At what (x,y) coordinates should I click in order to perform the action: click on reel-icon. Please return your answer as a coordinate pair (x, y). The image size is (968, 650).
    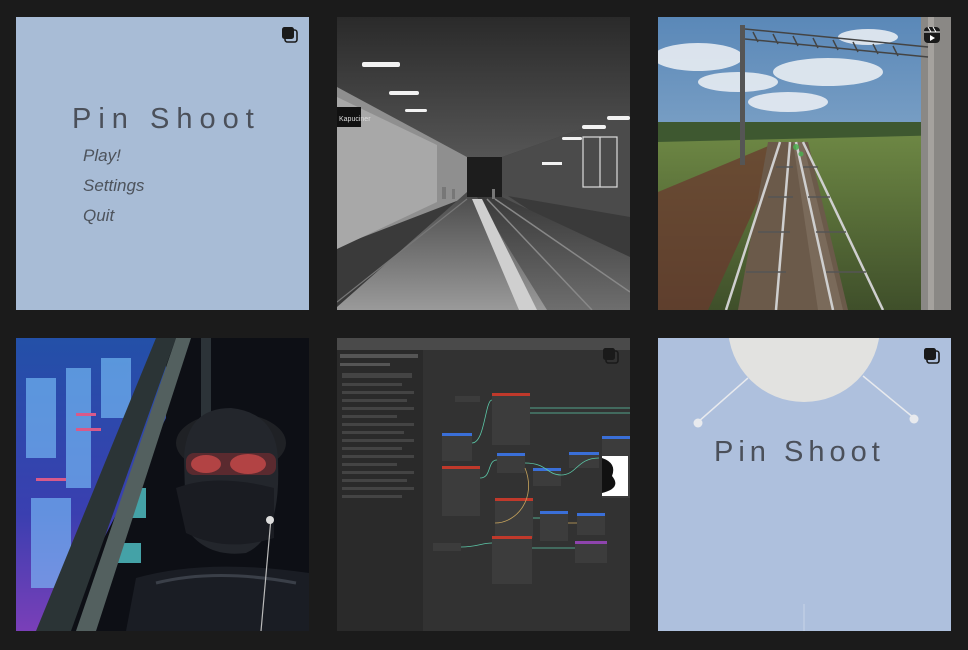
    Looking at the image, I should click on (932, 34).